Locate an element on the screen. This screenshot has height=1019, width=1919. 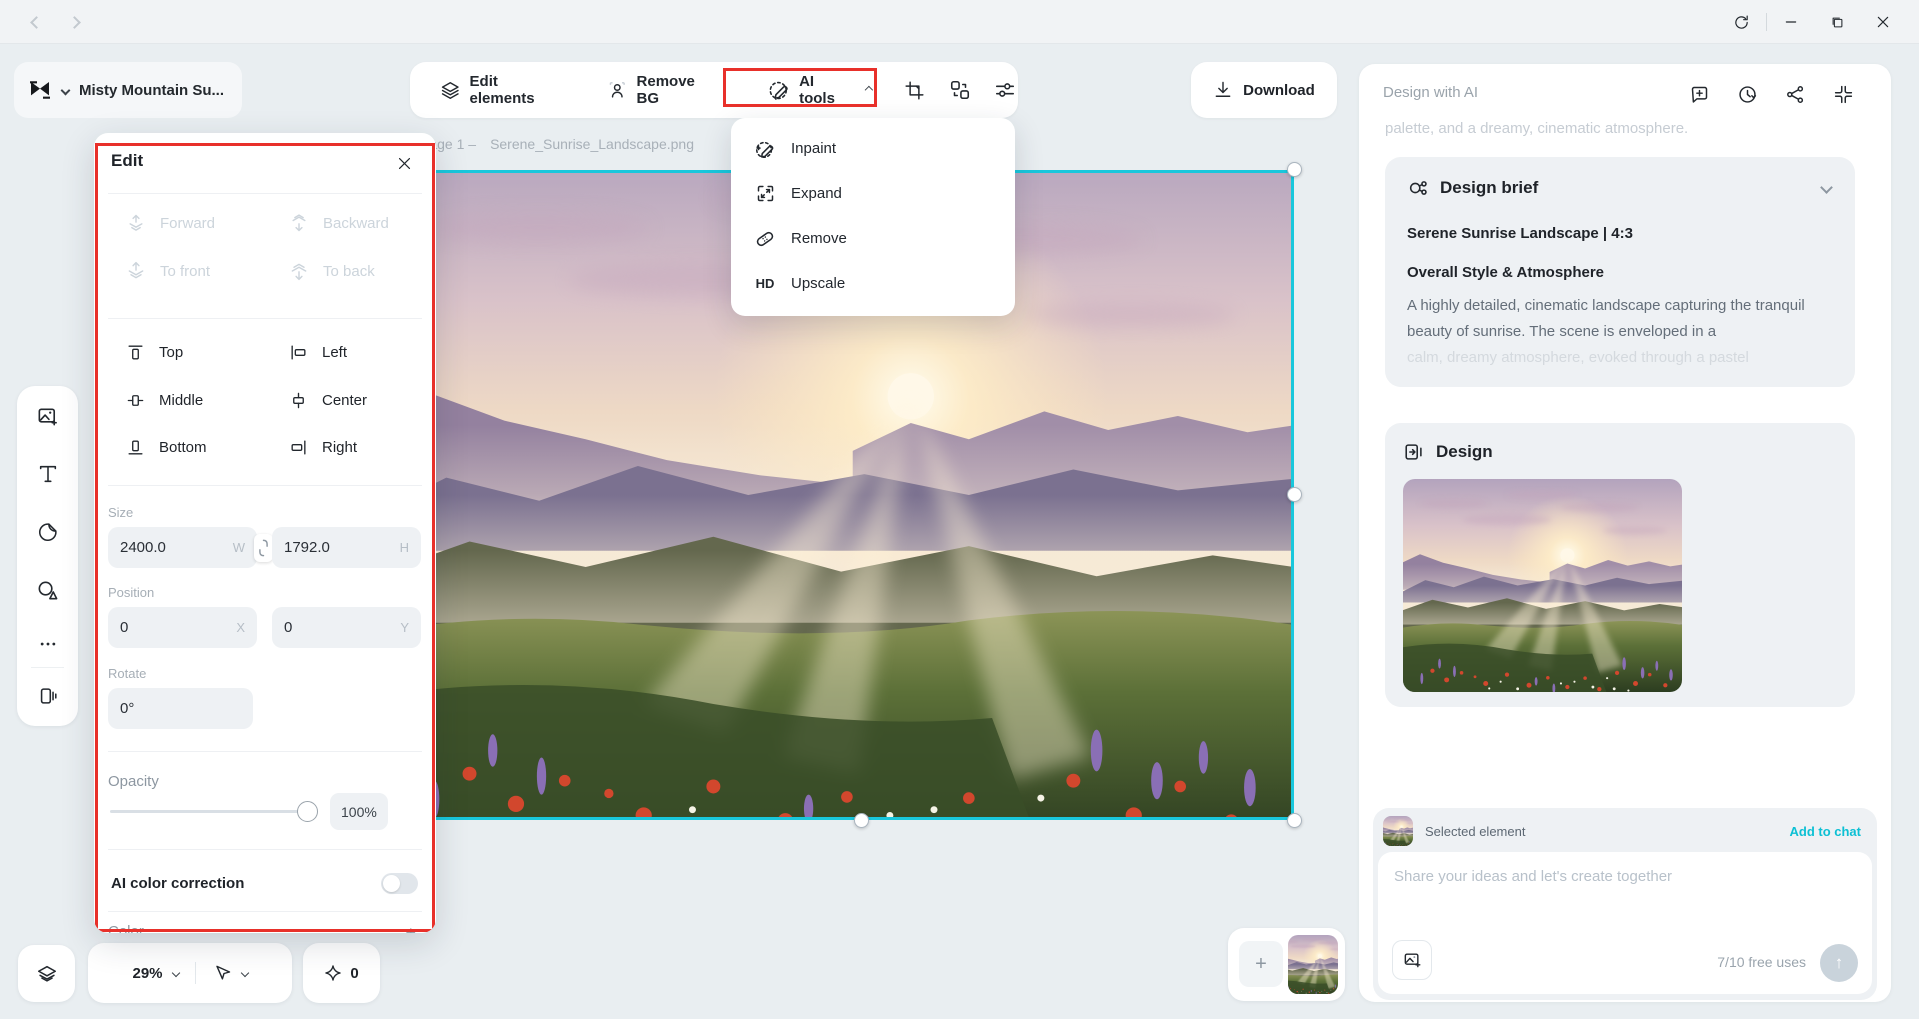
send-button: ↑ is located at coordinates (1839, 963).